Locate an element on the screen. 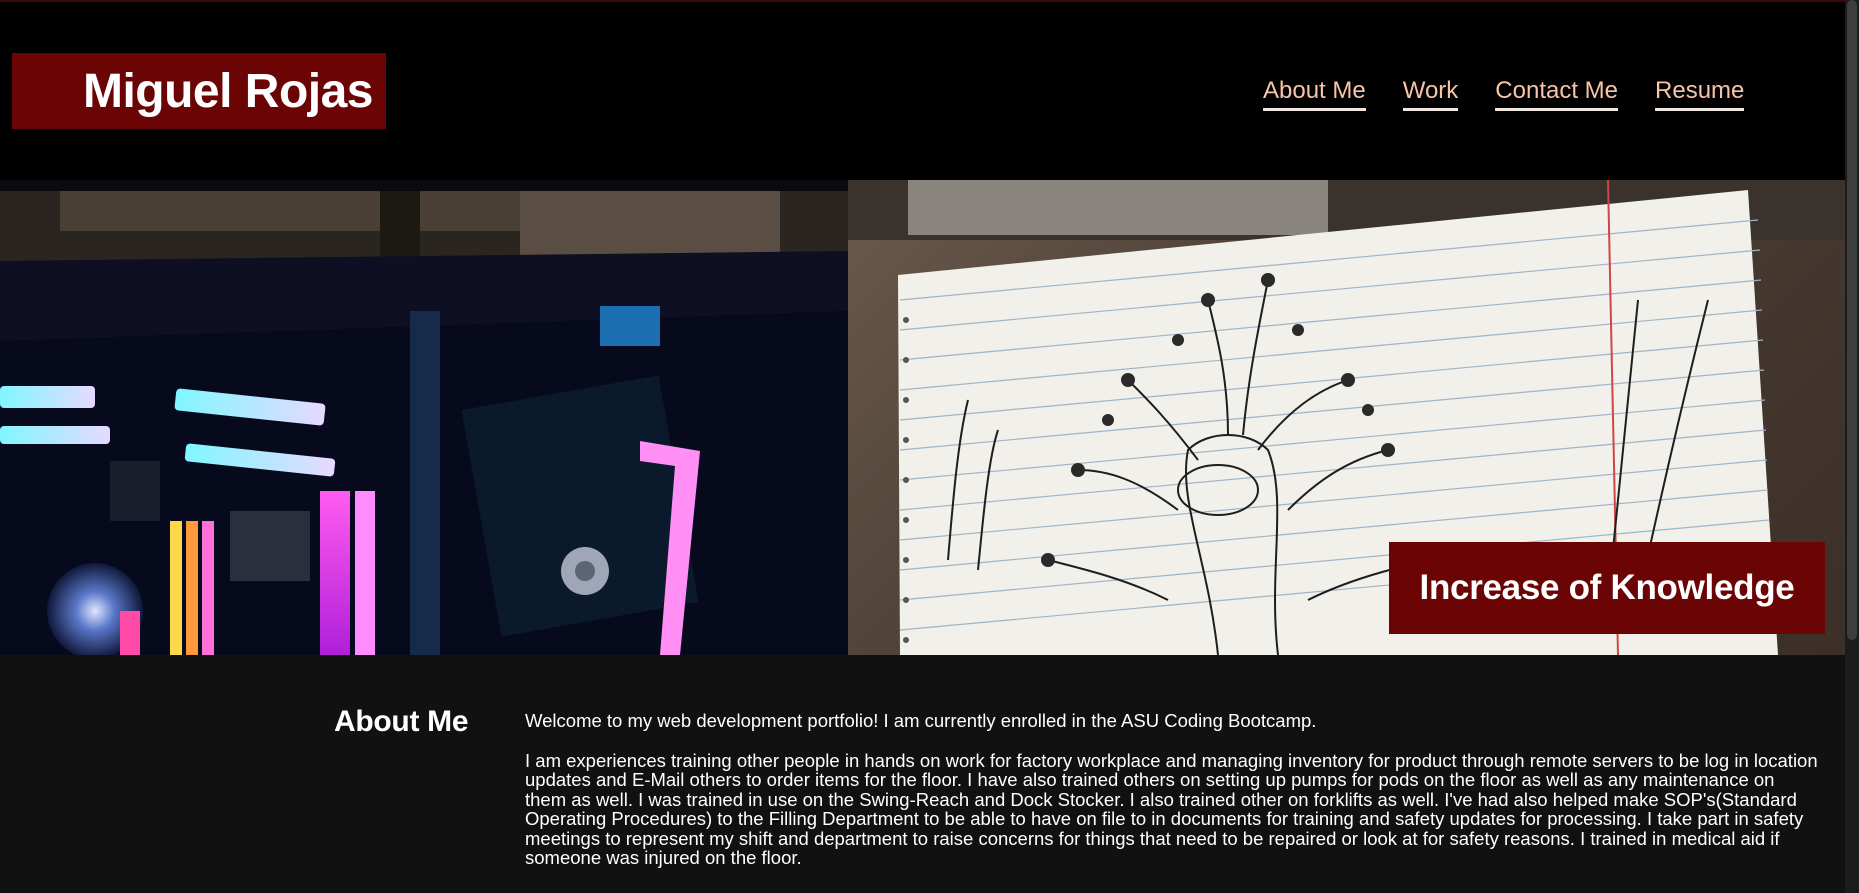 The width and height of the screenshot is (1859, 893). site-title: Miguel Rojas is located at coordinates (228, 91).